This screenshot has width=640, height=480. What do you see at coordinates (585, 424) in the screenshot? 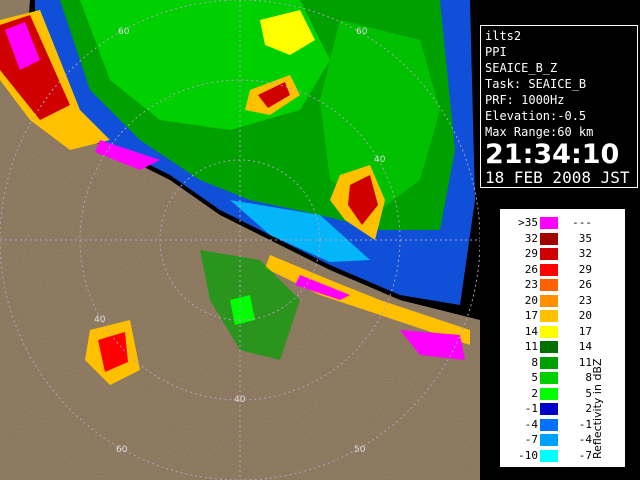
I see `legend-high-value: -1` at bounding box center [585, 424].